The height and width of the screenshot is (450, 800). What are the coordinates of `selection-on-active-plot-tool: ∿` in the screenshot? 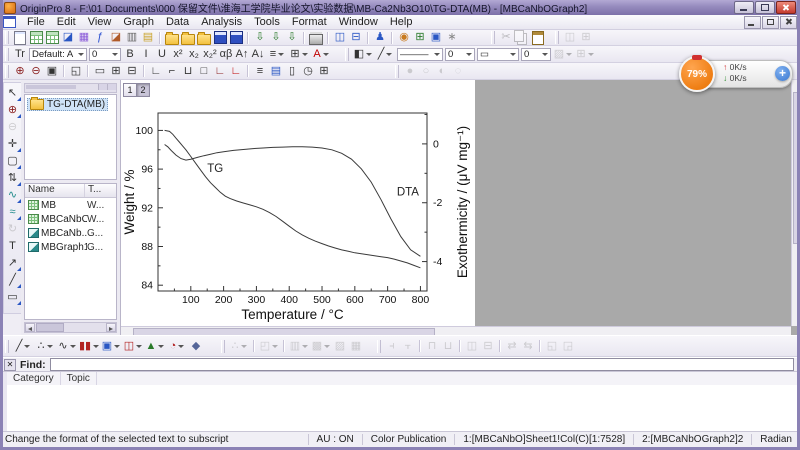 It's located at (13, 195).